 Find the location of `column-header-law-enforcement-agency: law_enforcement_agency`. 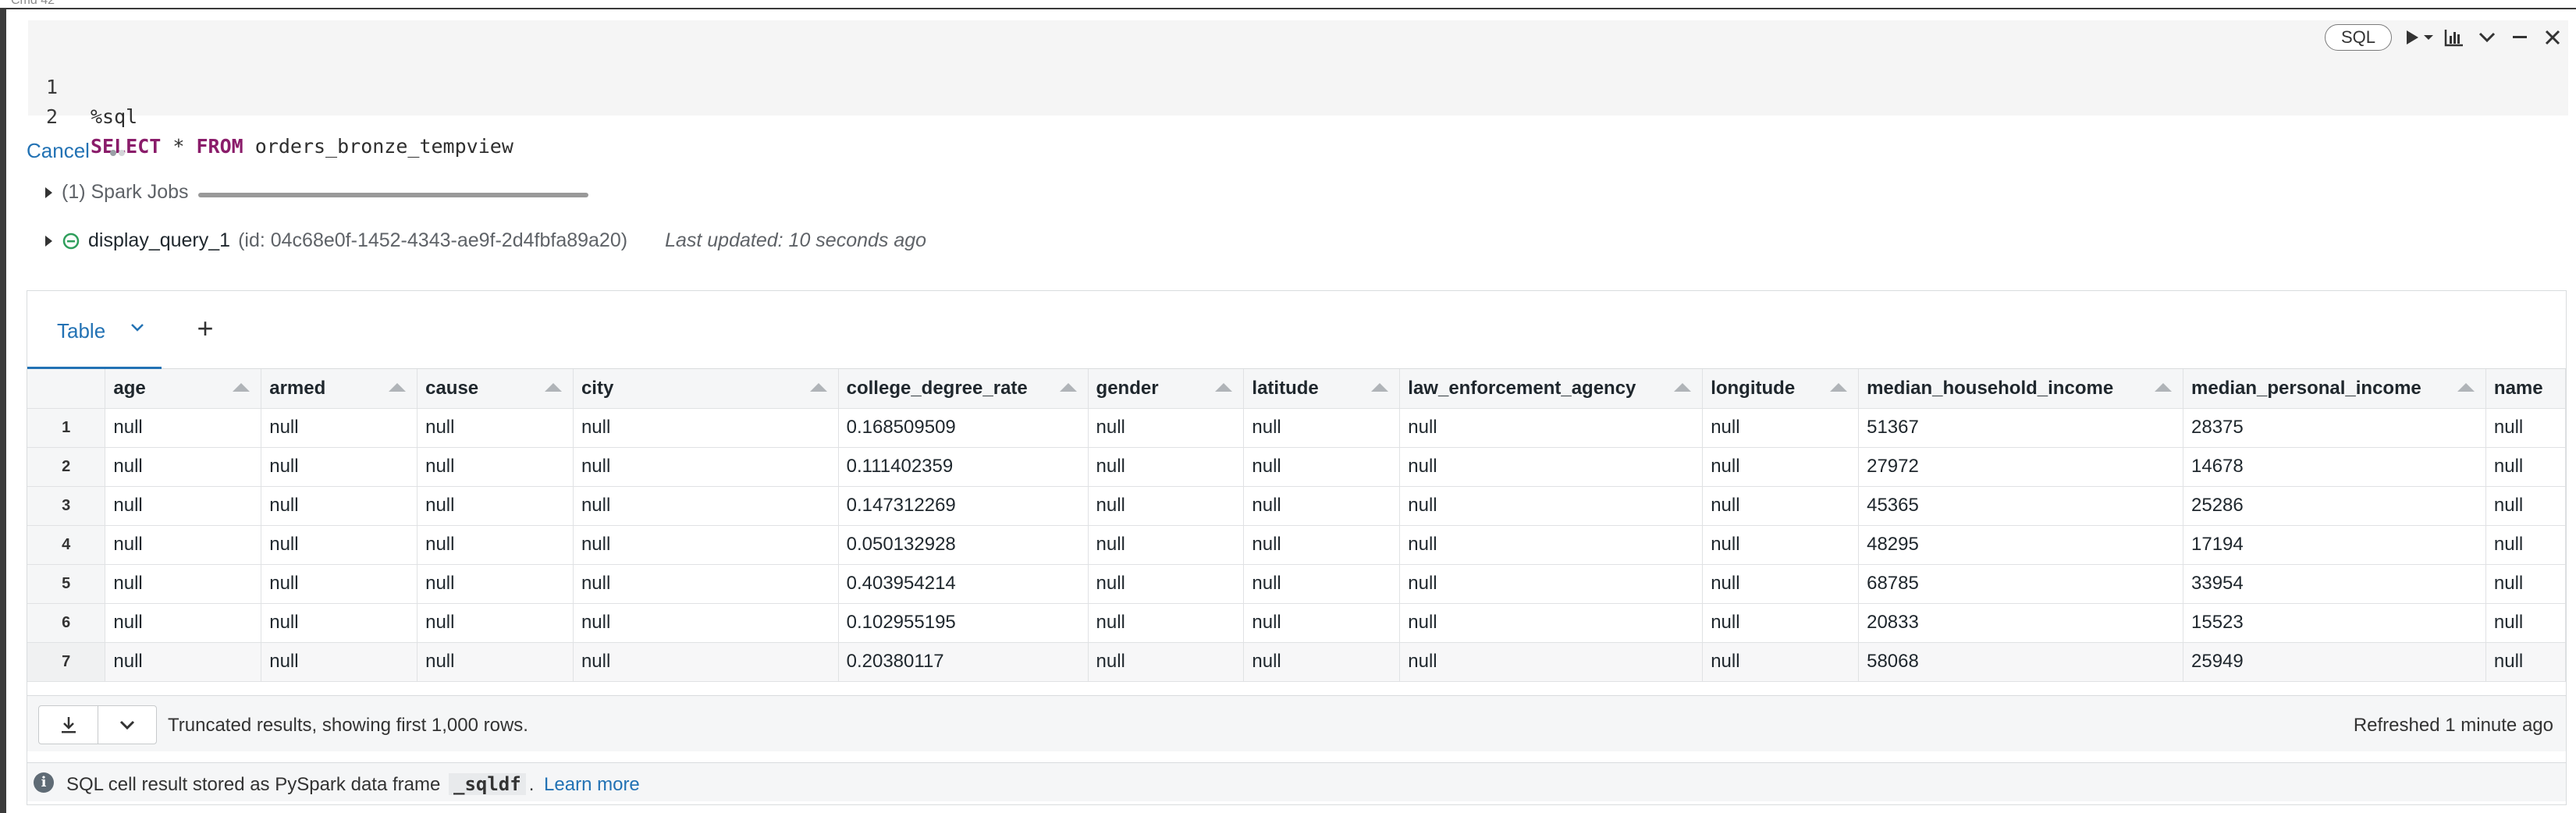

column-header-law-enforcement-agency: law_enforcement_agency is located at coordinates (1552, 389).